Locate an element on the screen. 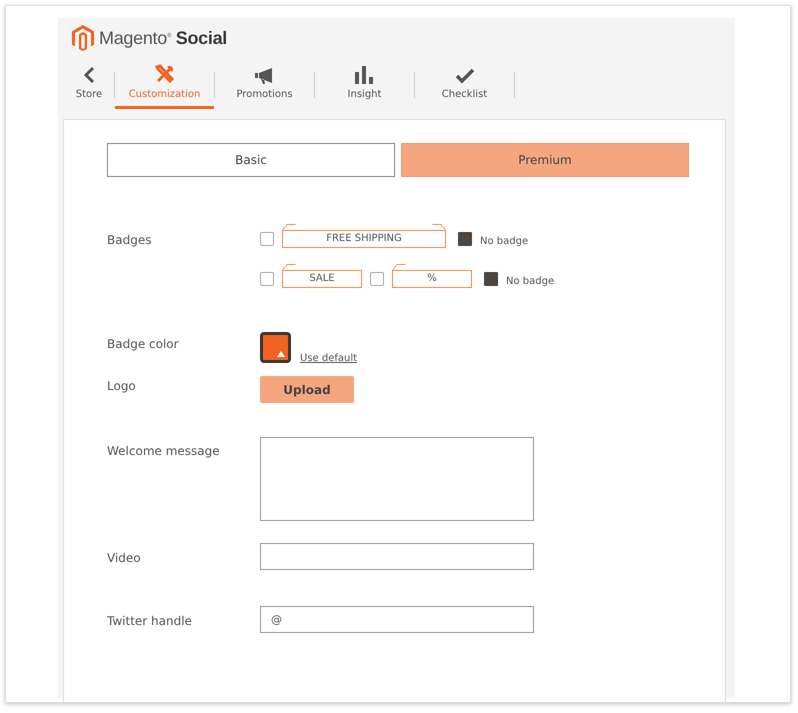  back-icon is located at coordinates (89, 75).